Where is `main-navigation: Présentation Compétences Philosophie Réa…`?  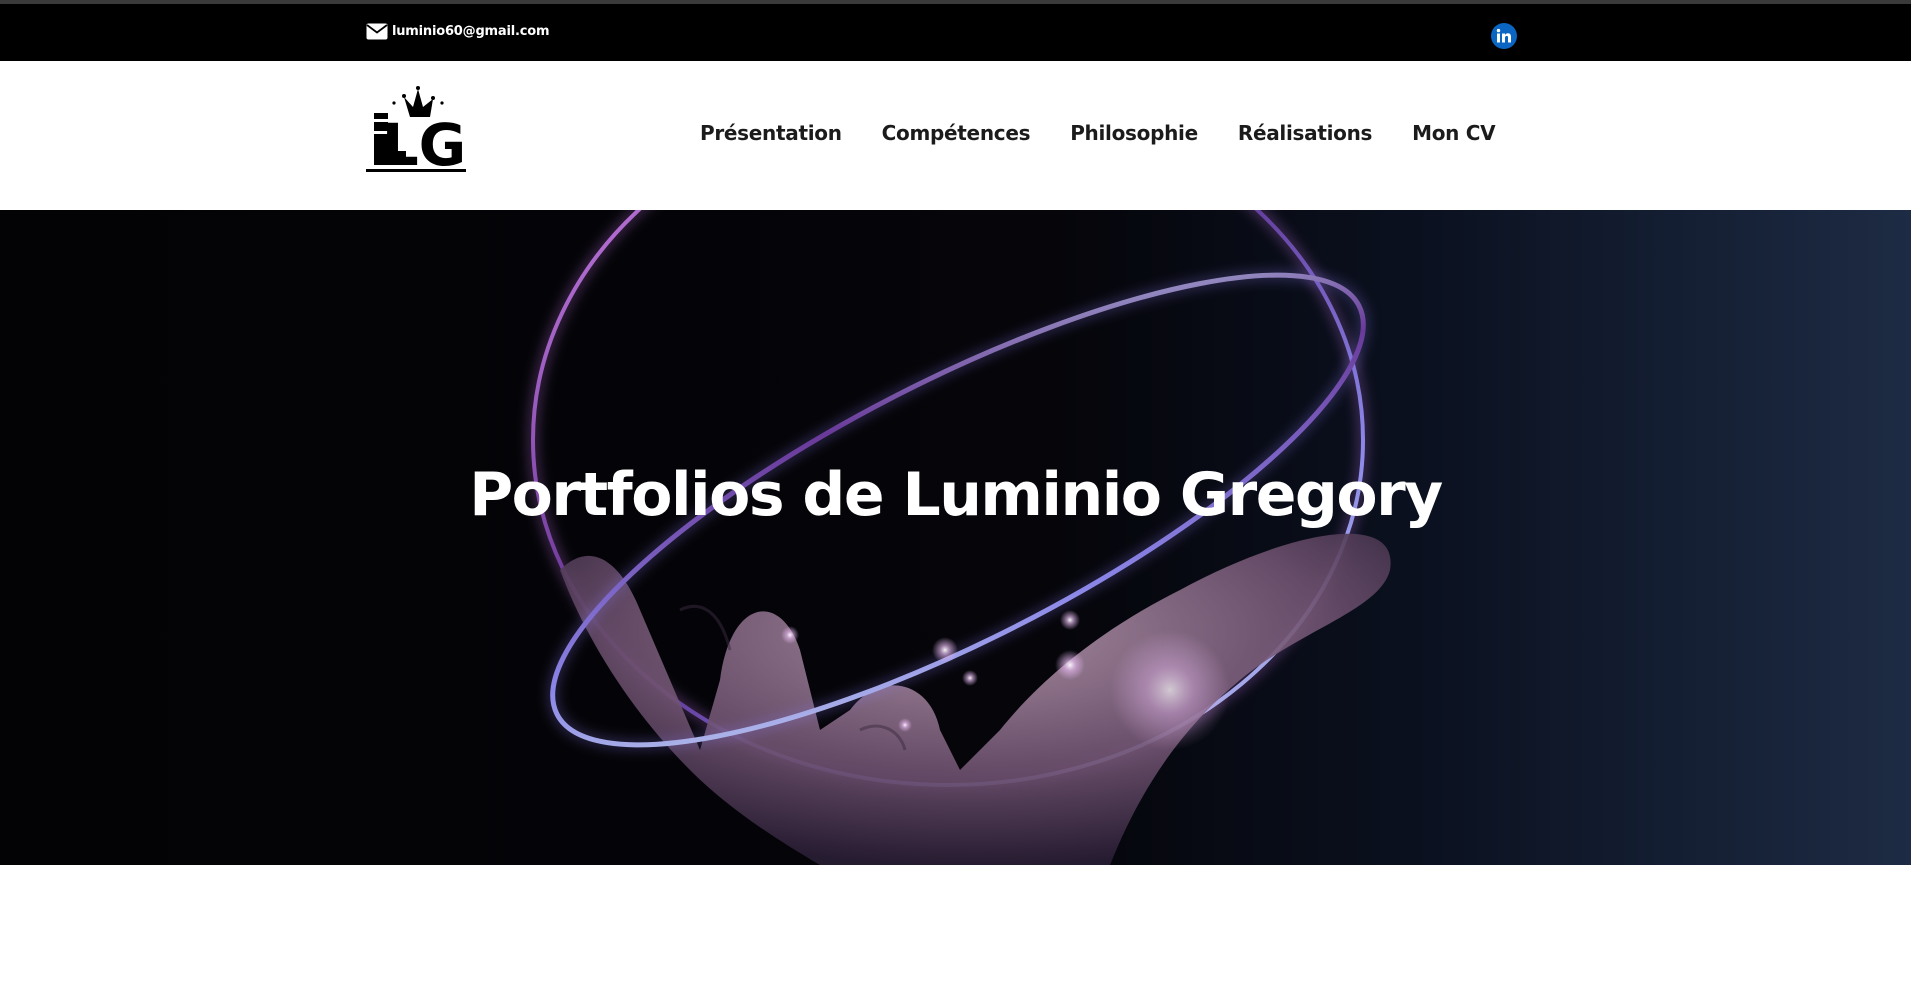 main-navigation: Présentation Compétences Philosophie Réa… is located at coordinates (1098, 133).